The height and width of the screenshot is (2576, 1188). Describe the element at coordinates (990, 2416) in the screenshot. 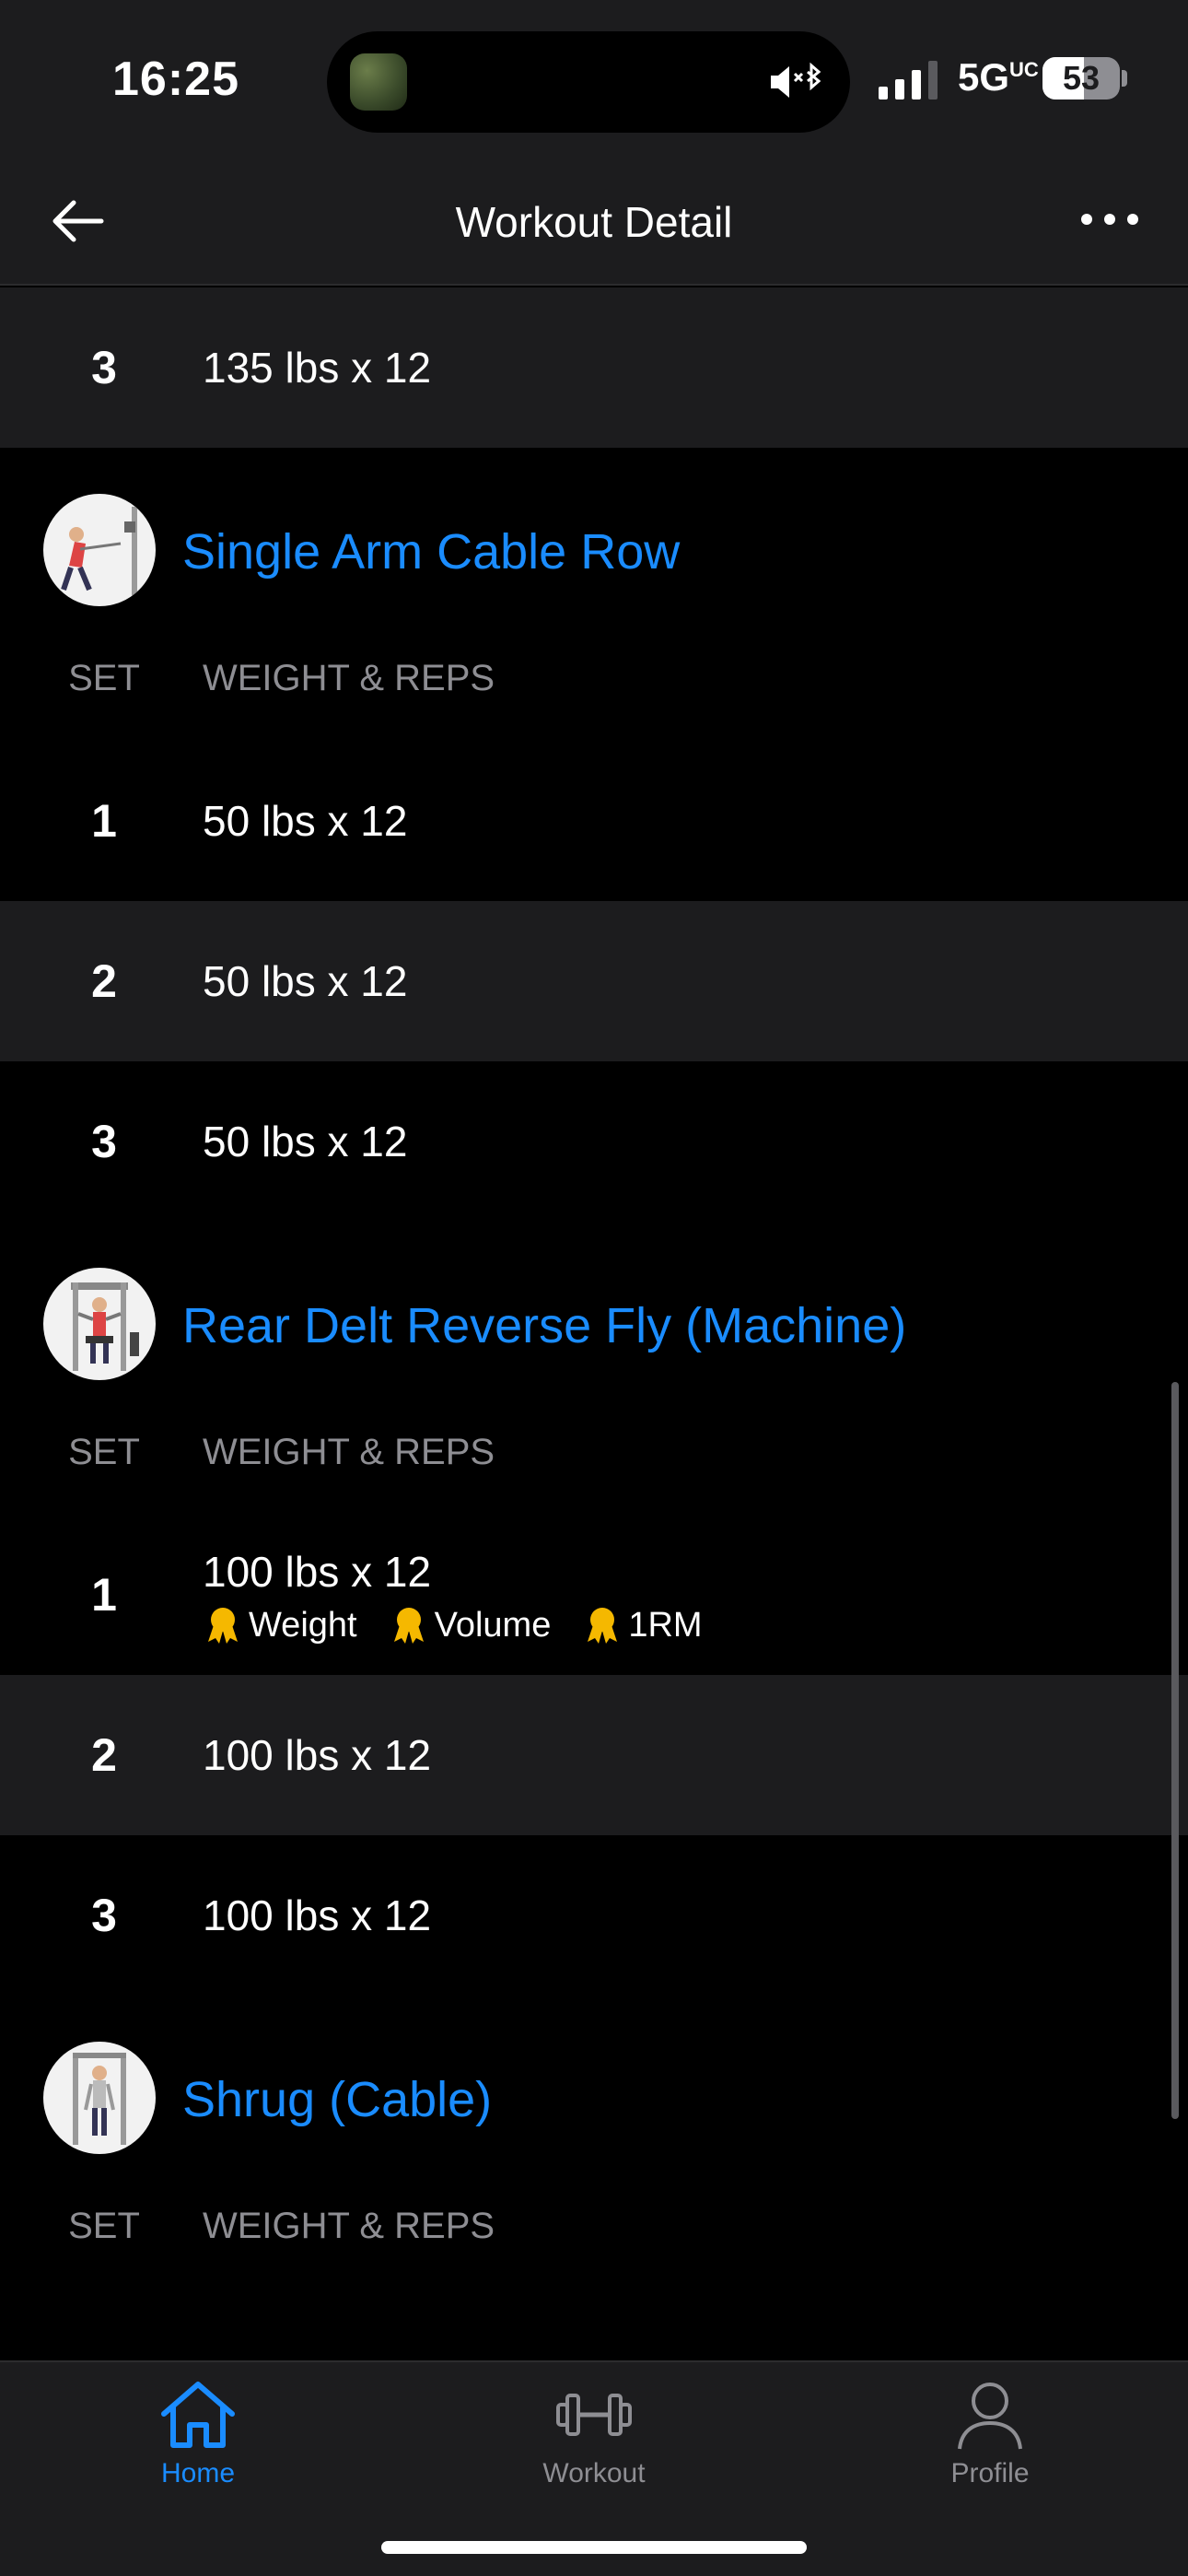

I see `person-icon` at that location.